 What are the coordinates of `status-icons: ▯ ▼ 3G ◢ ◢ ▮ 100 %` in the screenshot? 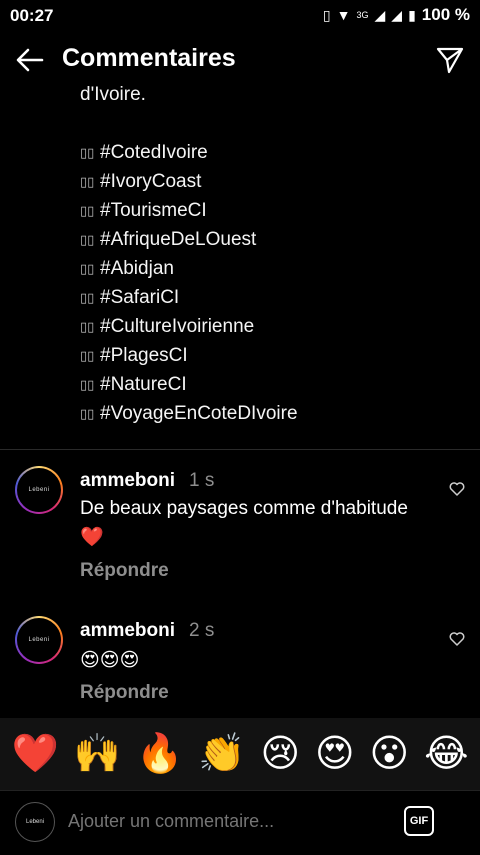 It's located at (396, 15).